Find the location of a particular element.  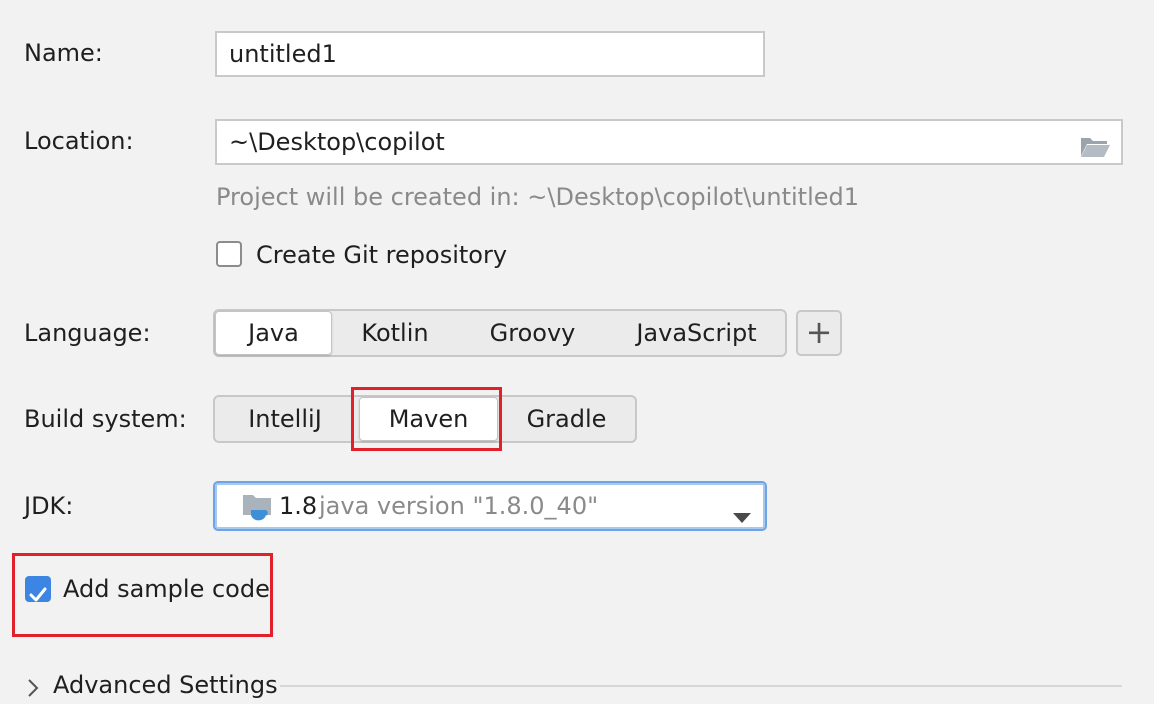

jdk-dropdown: 1.8 java version "1.8.0_40" is located at coordinates (490, 506).